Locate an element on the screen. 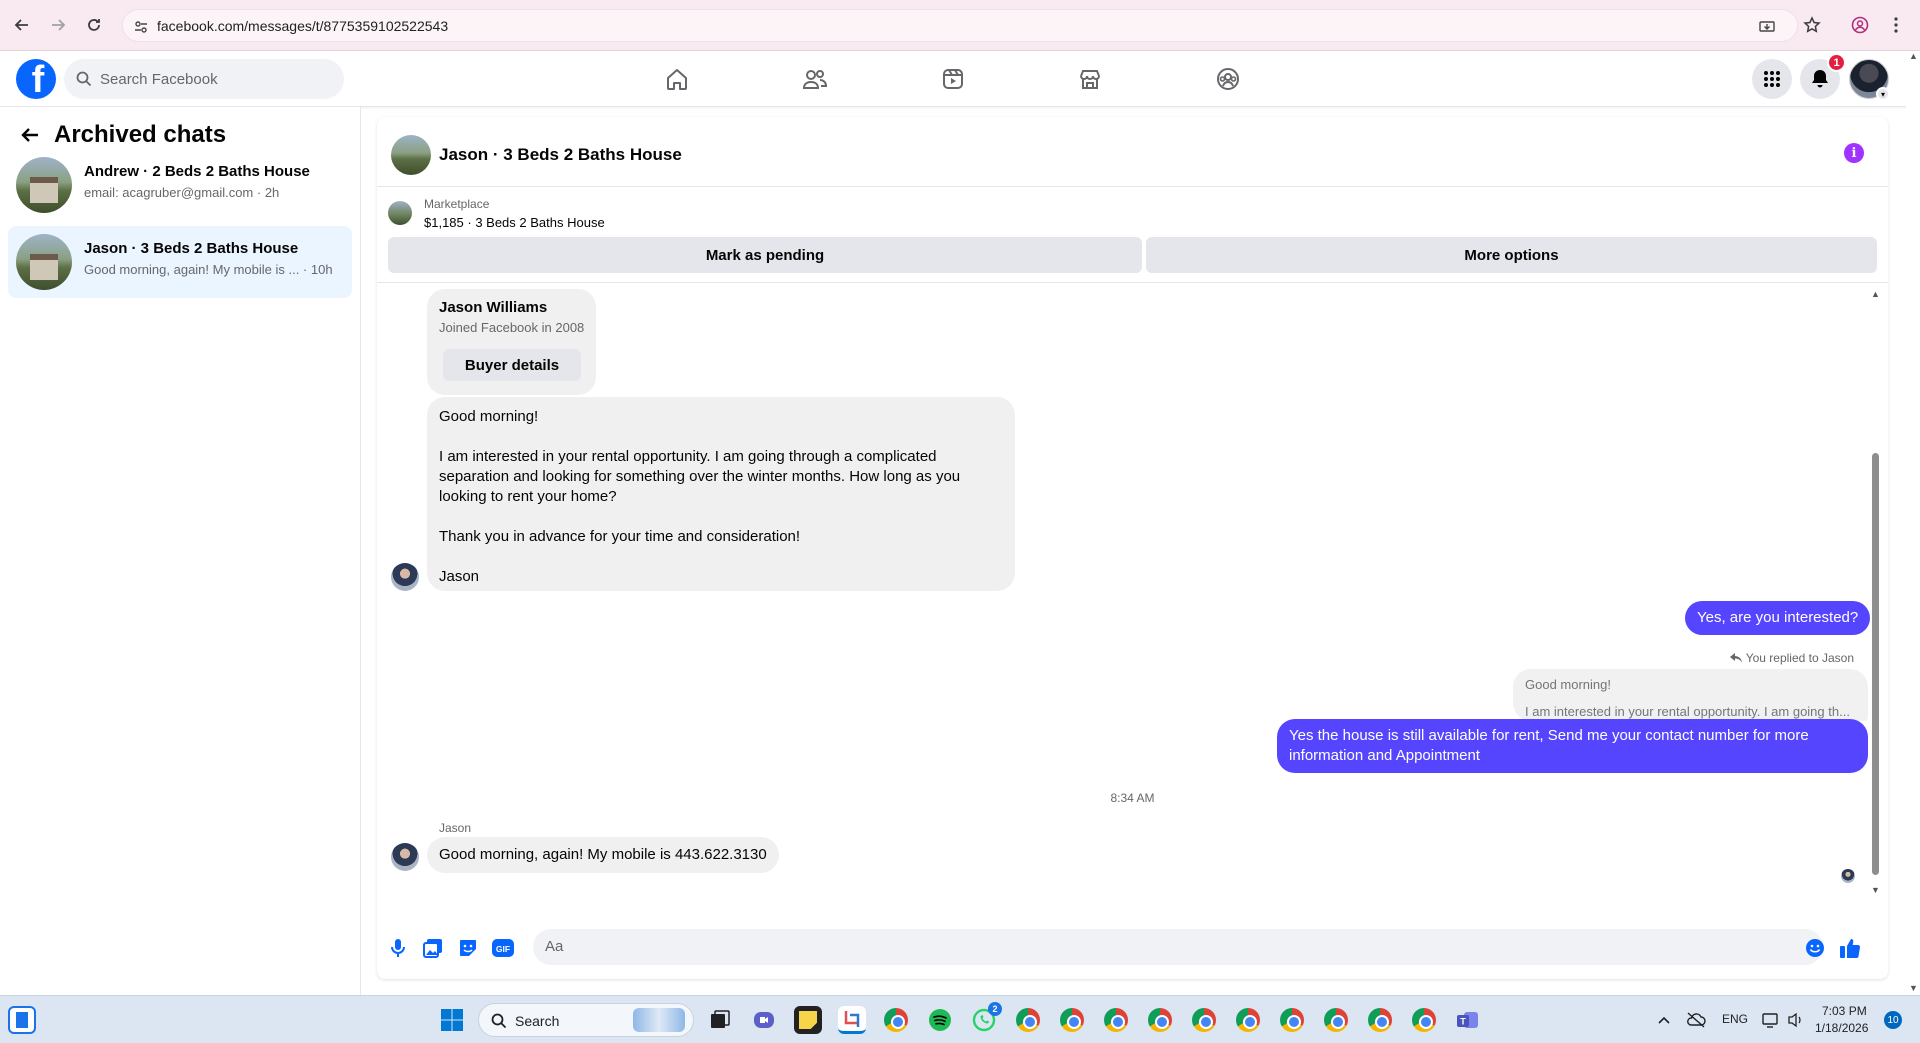 This screenshot has height=1043, width=1920. message-input: Aa is located at coordinates (1178, 947).